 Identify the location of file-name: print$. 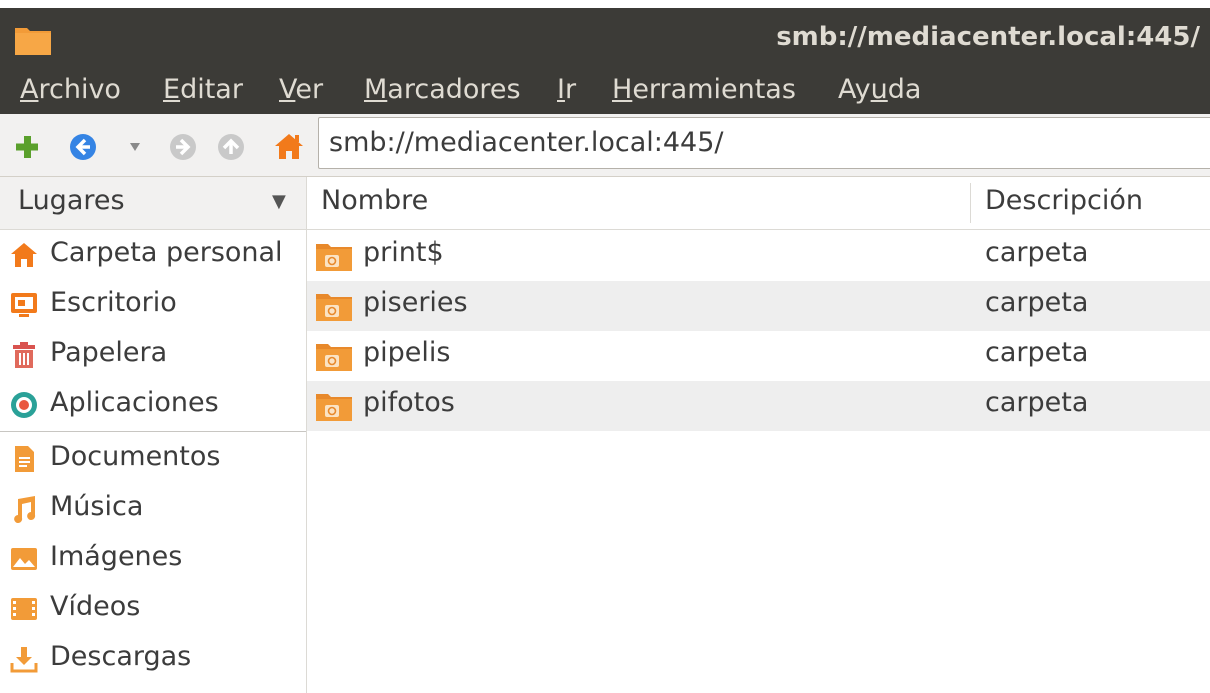
(403, 252).